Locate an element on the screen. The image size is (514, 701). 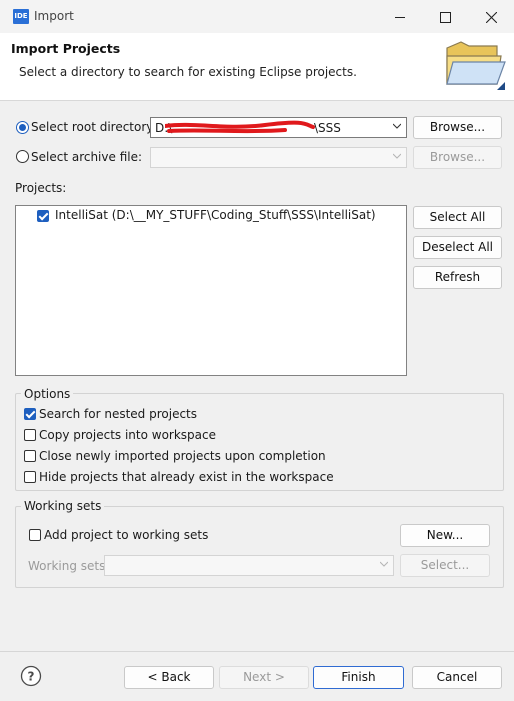
copy-projects-checkbox is located at coordinates (30, 435).